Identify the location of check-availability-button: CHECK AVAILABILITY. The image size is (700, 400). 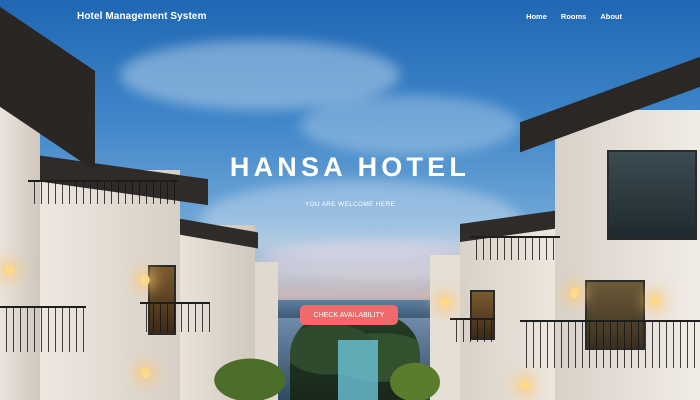
(349, 315).